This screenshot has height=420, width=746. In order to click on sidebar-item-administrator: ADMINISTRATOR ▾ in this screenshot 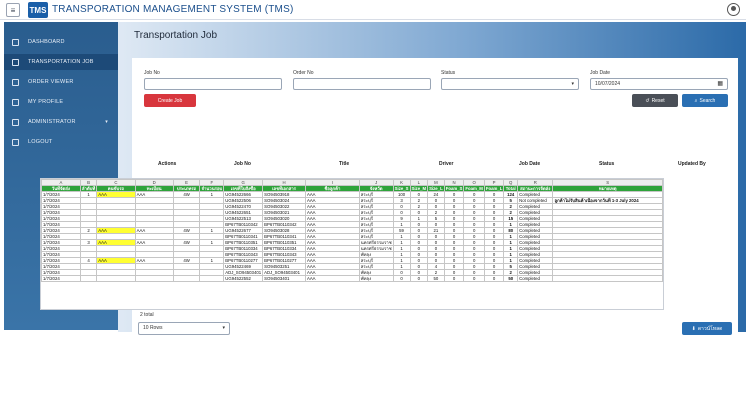, I will do `click(61, 122)`.